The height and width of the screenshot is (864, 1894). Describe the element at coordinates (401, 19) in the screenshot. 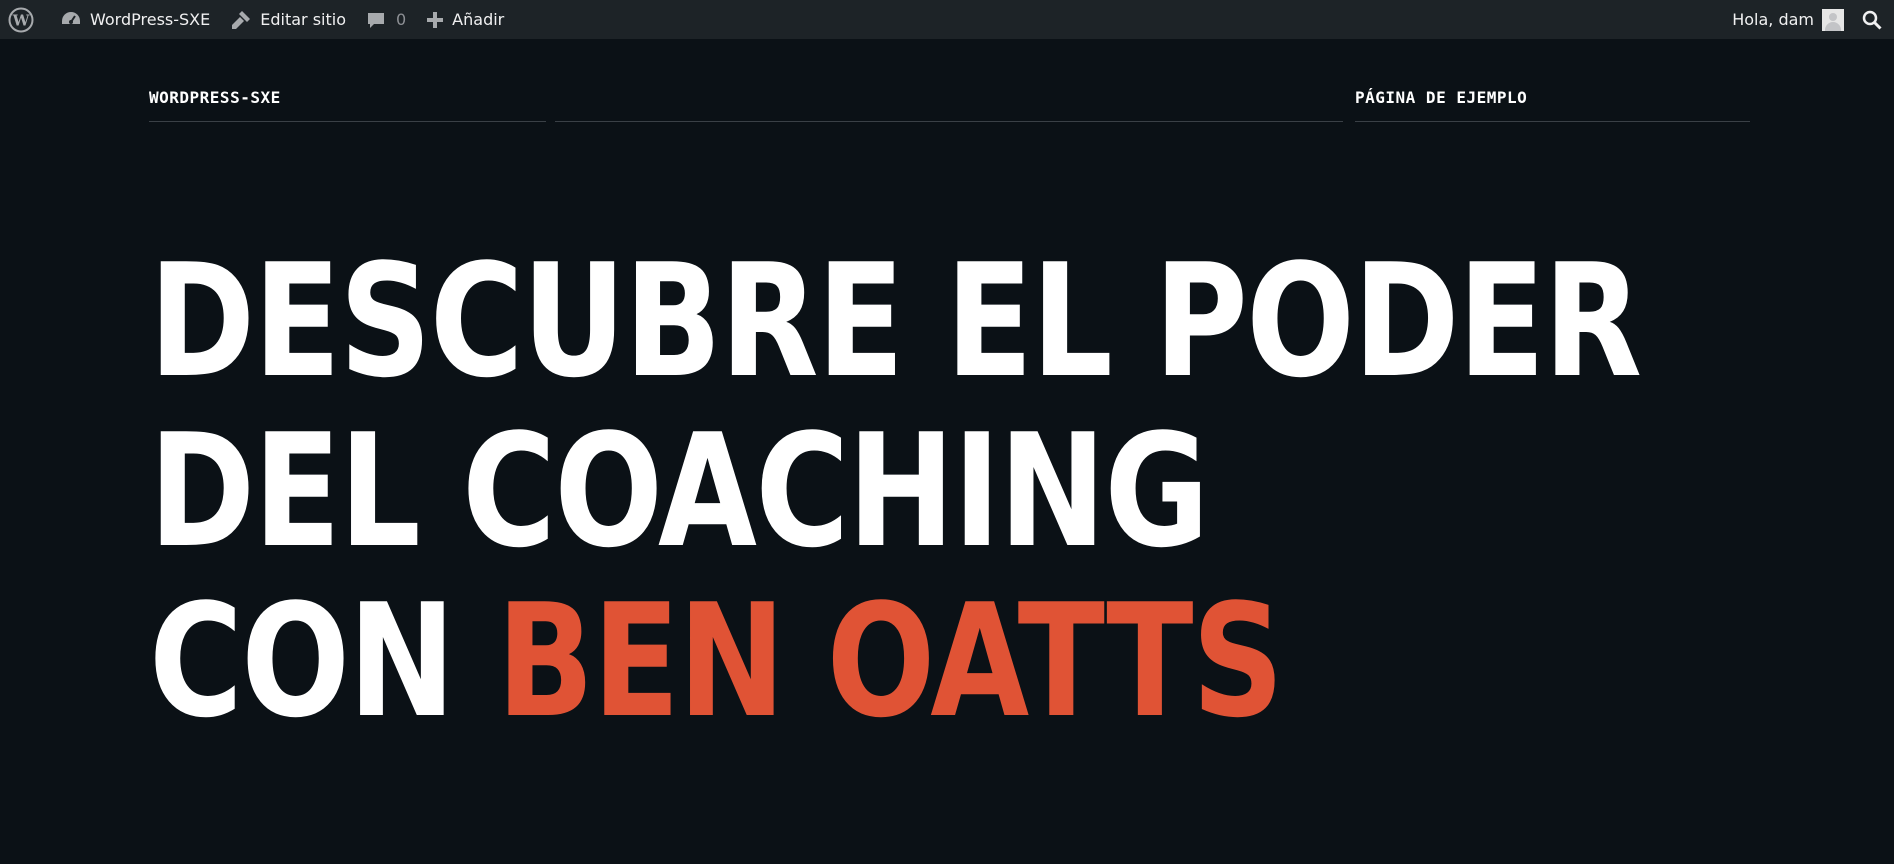

I see `comments-count: 0` at that location.